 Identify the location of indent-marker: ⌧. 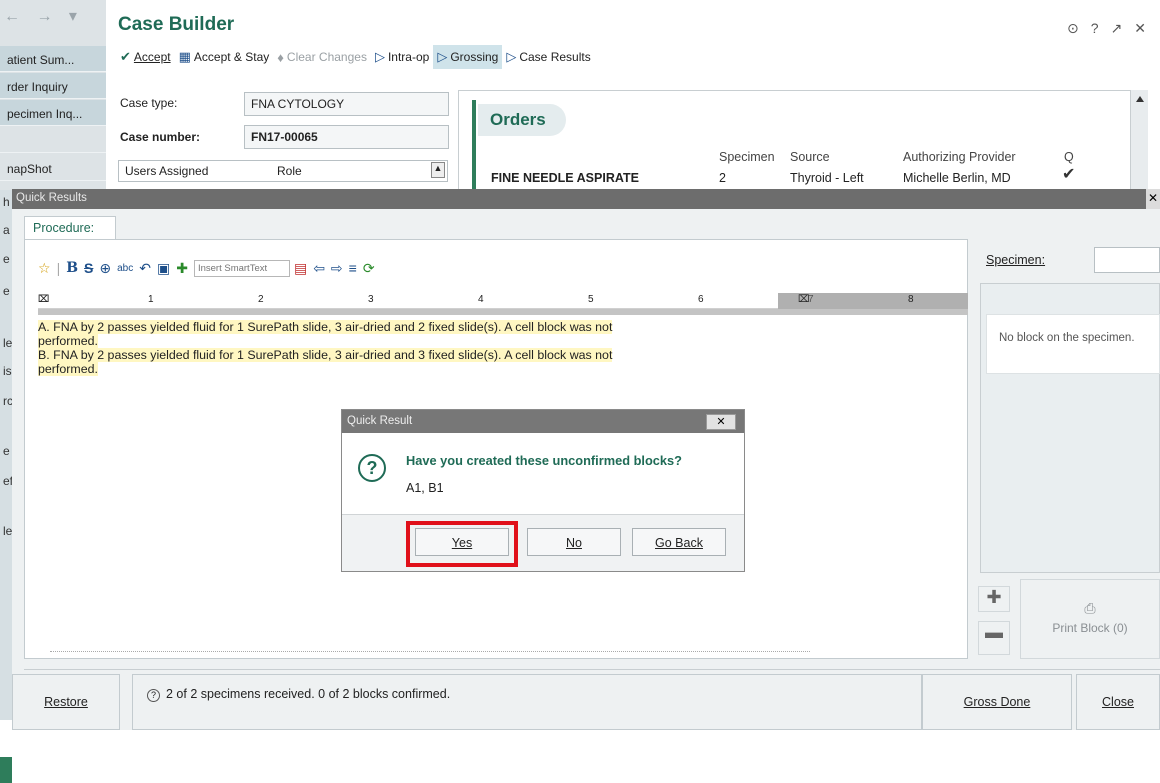
(44, 299).